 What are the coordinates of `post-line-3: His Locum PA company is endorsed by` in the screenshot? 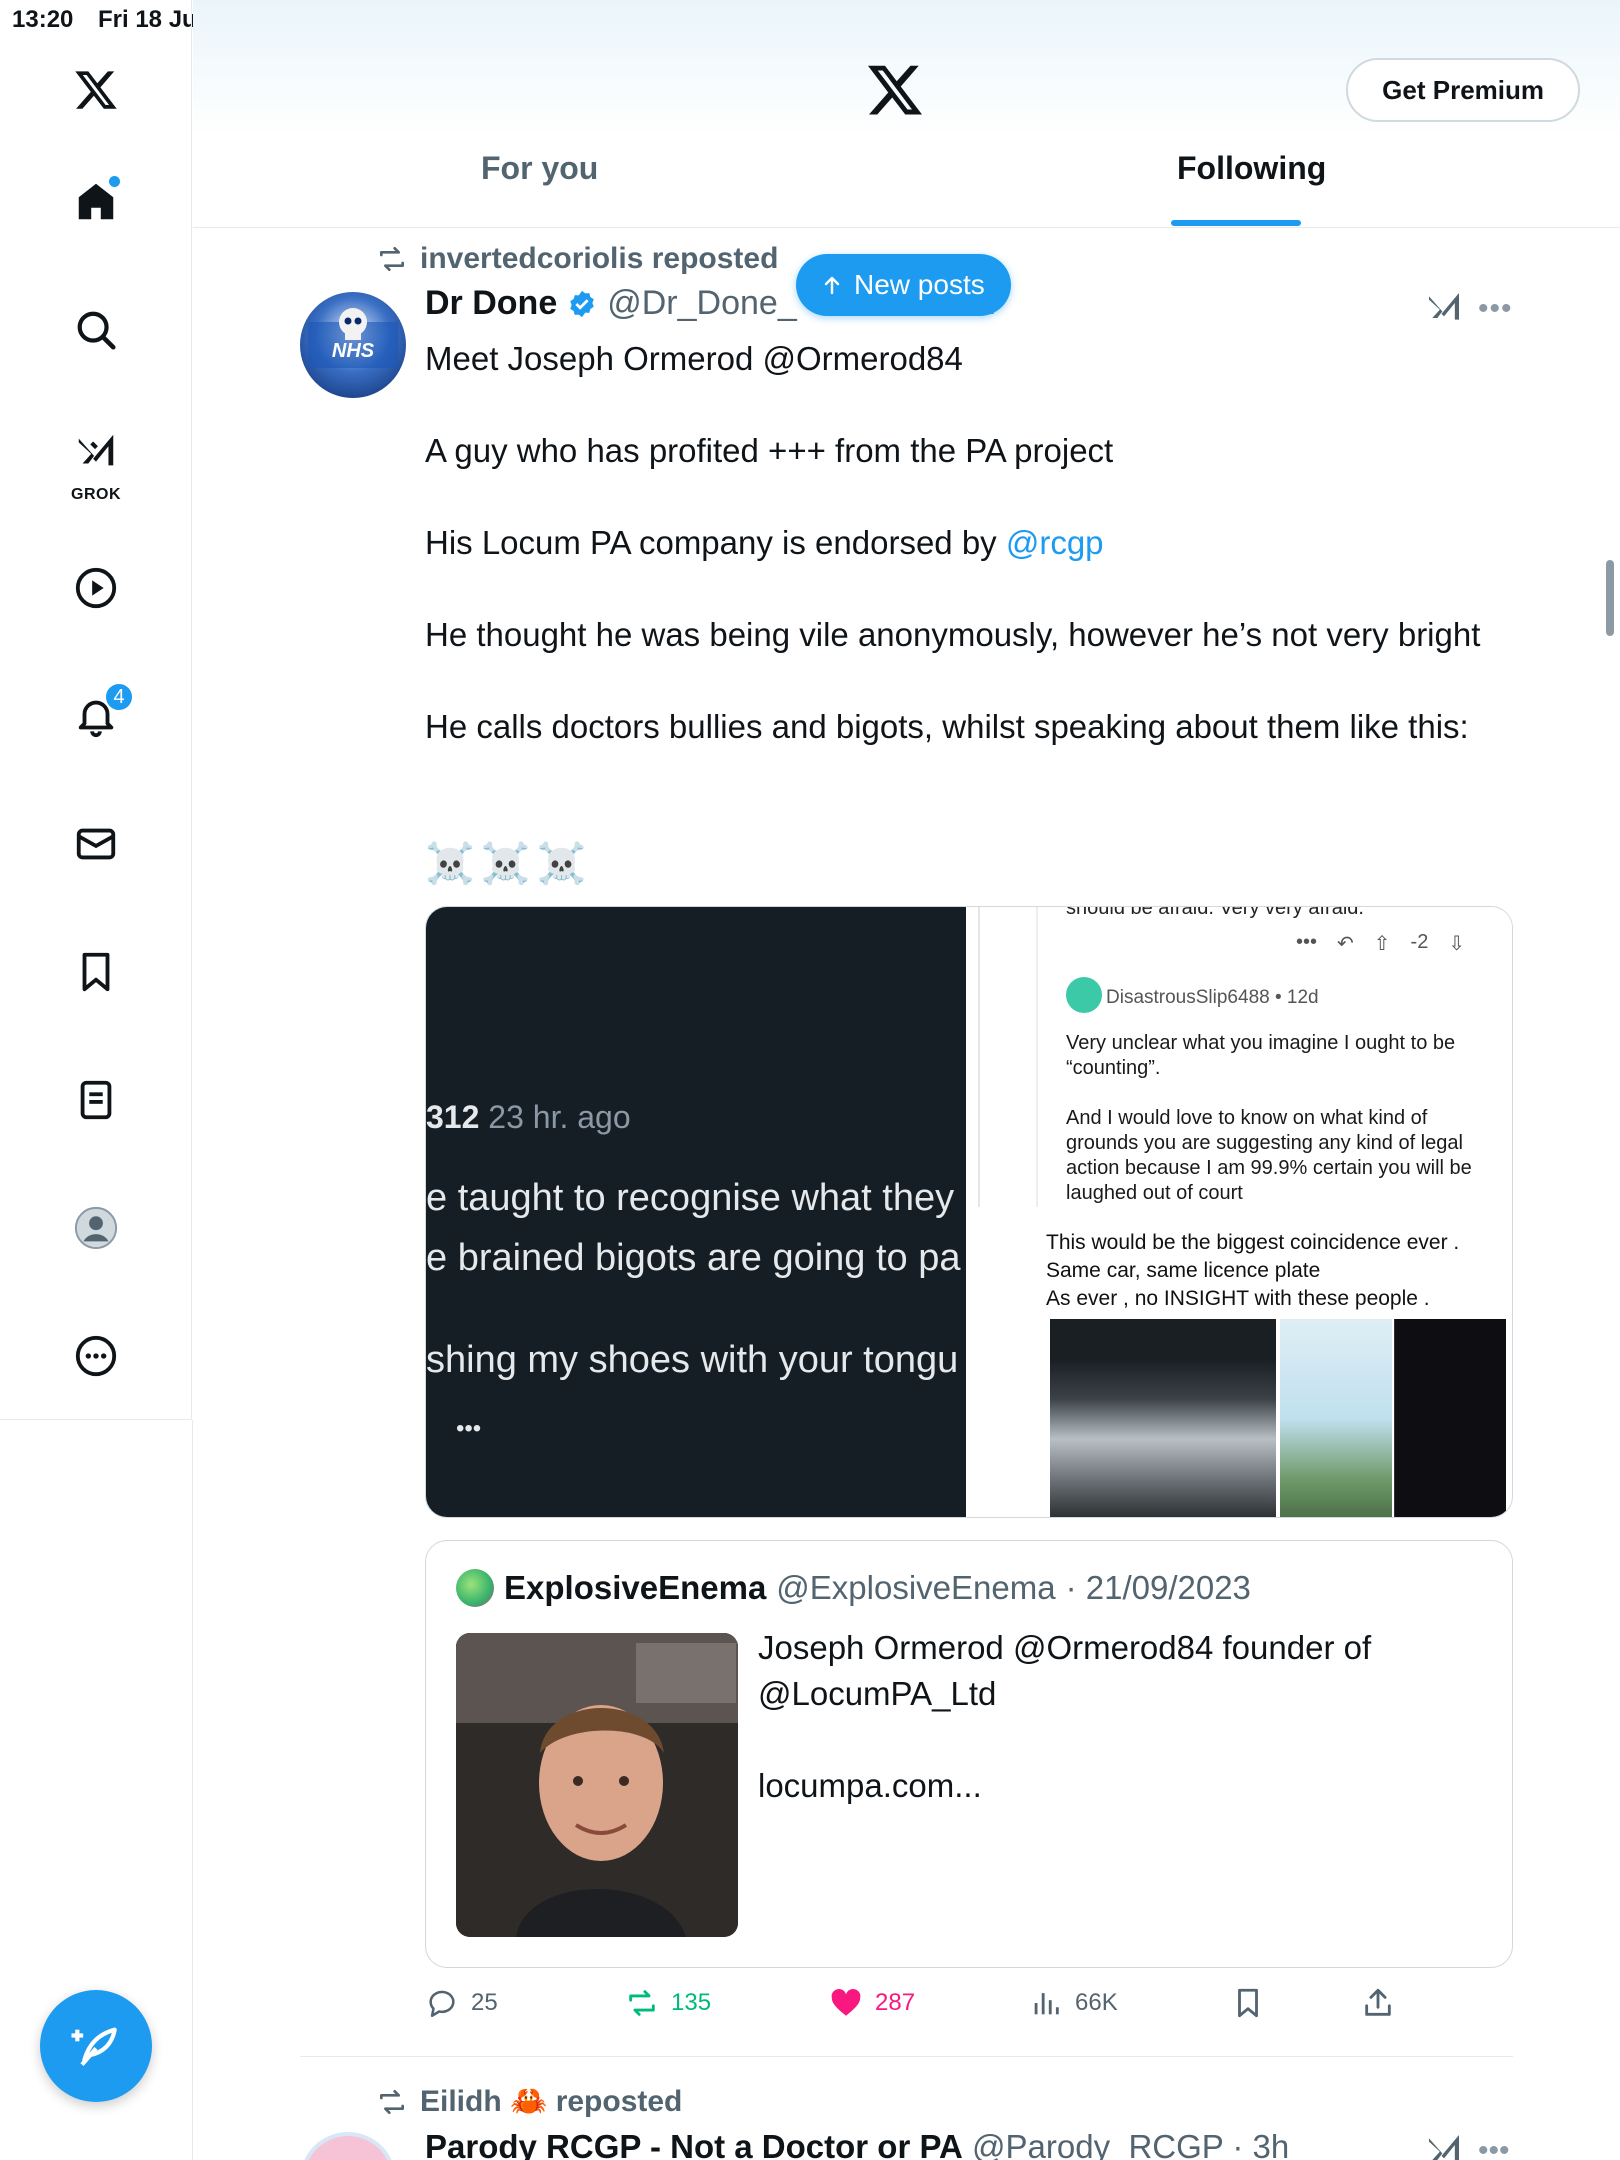 It's located at (715, 542).